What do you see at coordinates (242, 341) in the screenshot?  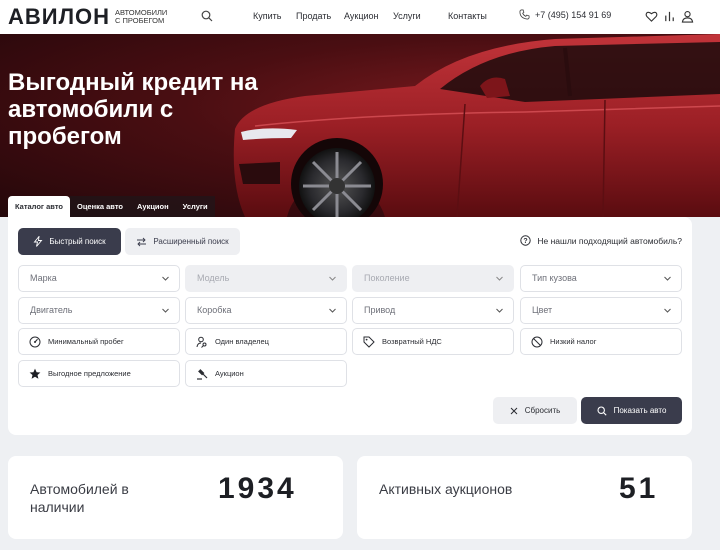 I see `chip-one-owner-label: Один владелец` at bounding box center [242, 341].